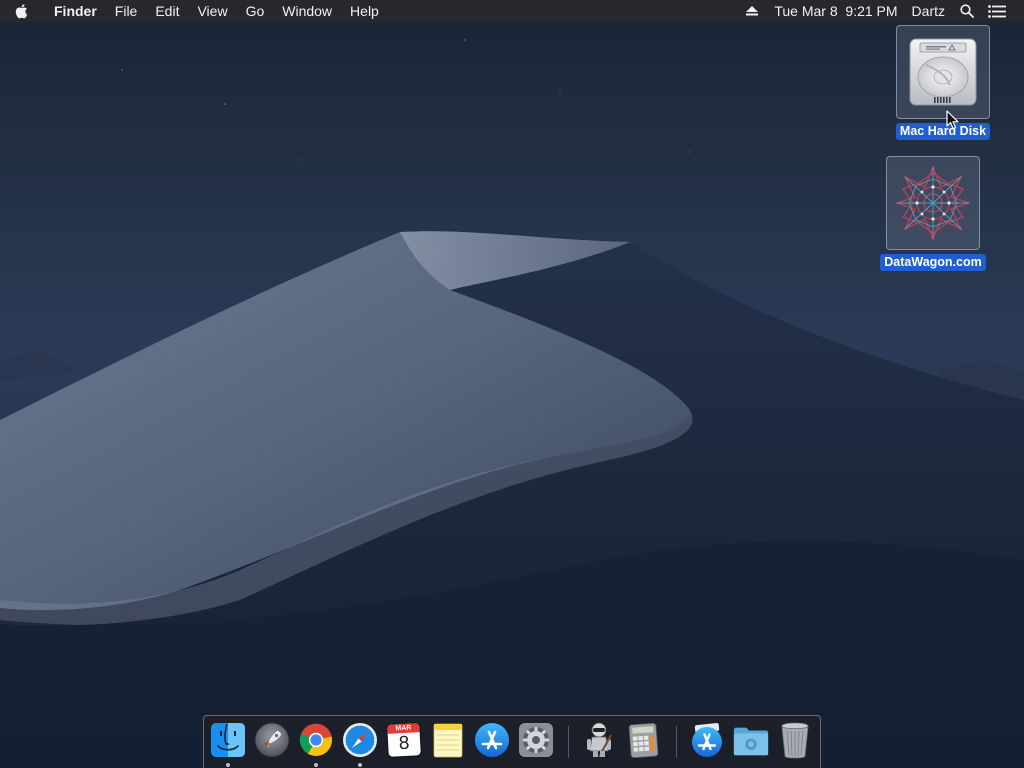 The height and width of the screenshot is (768, 1024). I want to click on menu-file: File, so click(126, 11).